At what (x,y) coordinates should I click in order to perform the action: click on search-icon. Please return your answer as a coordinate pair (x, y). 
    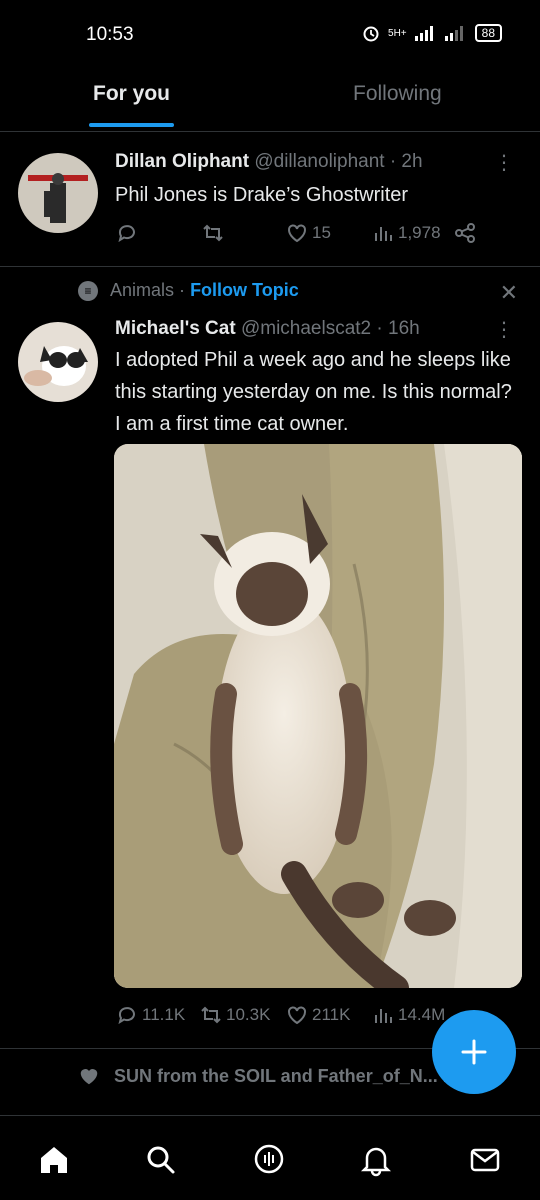
    Looking at the image, I should click on (161, 1160).